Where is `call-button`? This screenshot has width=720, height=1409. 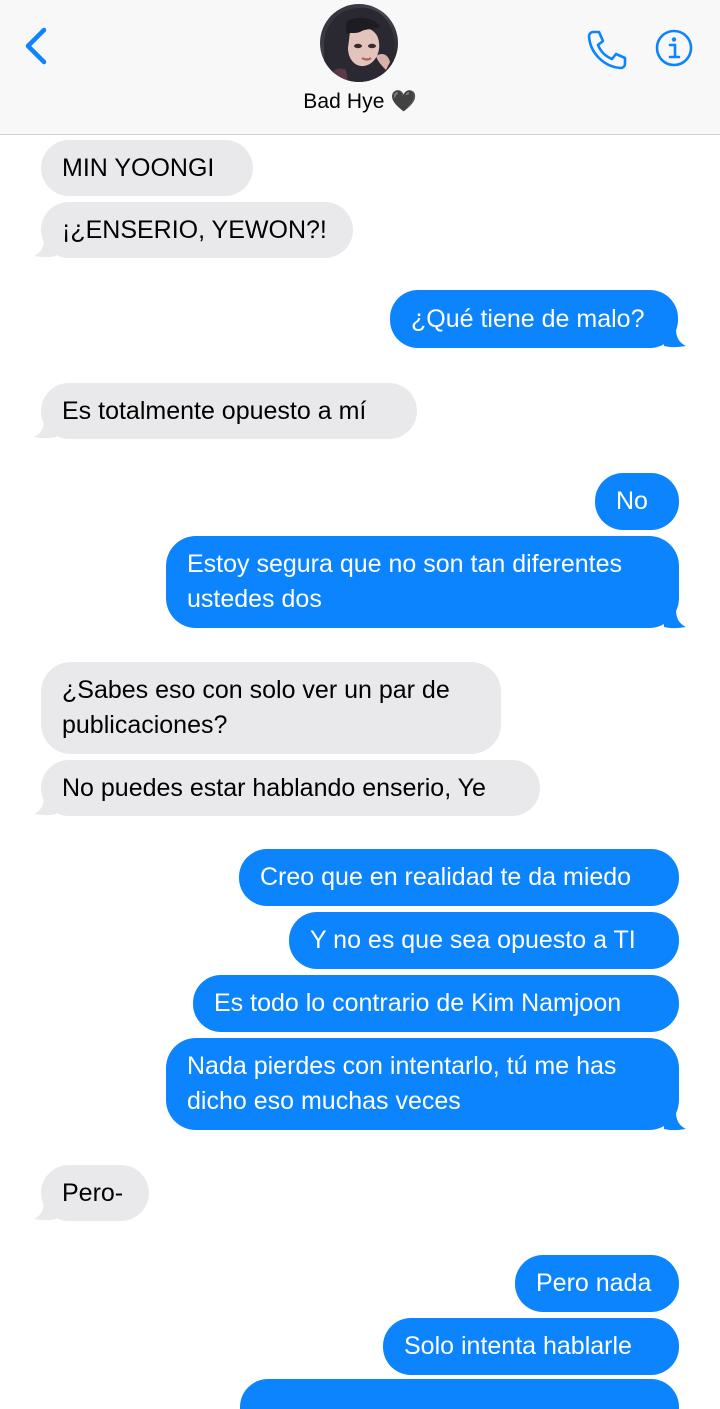
call-button is located at coordinates (607, 49).